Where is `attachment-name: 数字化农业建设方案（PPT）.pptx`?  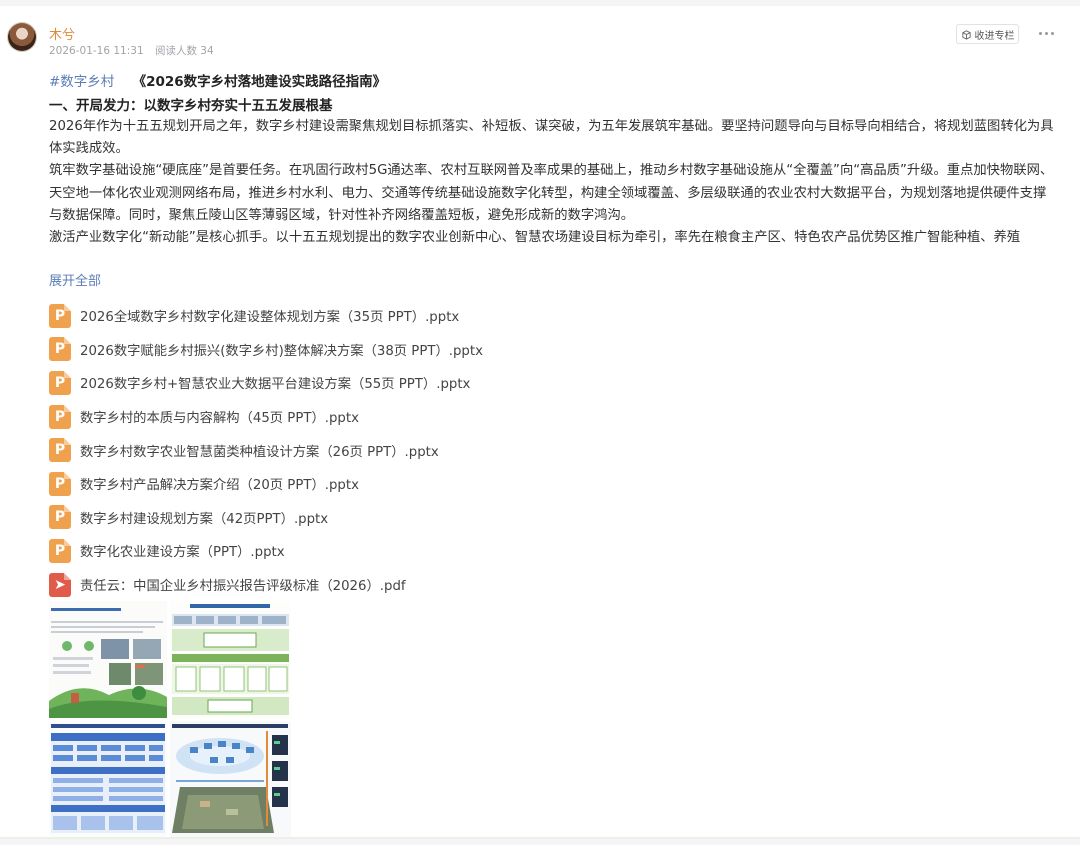
attachment-name: 数字化农业建设方案（PPT）.pptx is located at coordinates (182, 550).